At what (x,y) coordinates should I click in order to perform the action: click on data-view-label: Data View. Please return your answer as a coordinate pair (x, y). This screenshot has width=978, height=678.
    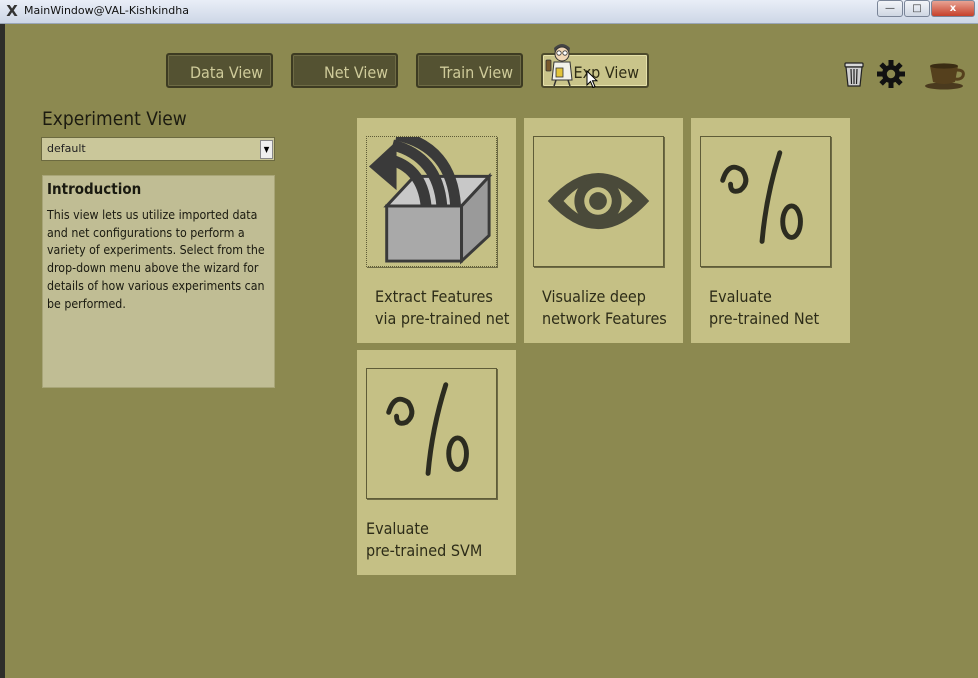
    Looking at the image, I should click on (226, 72).